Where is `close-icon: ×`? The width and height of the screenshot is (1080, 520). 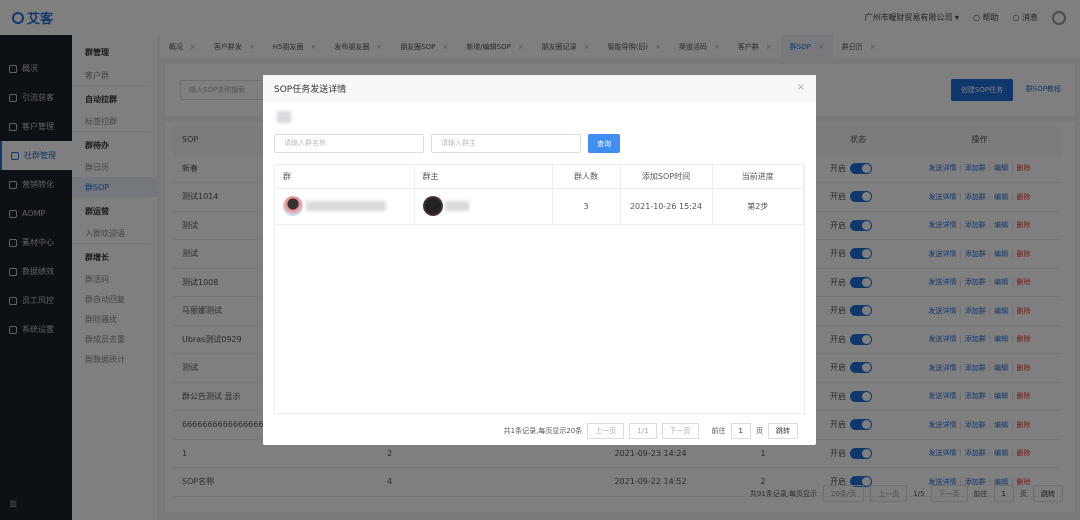
close-icon: × is located at coordinates (801, 87).